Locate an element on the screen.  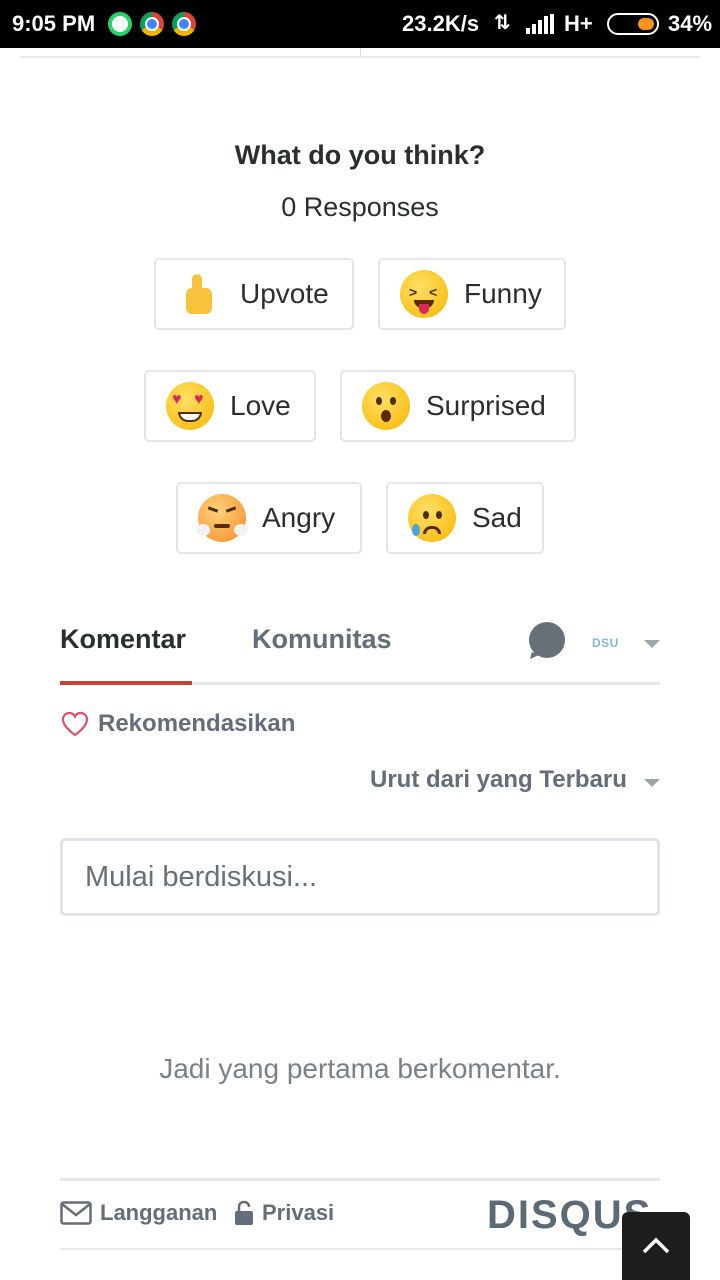
subscribe-label: Langganan is located at coordinates (159, 1212).